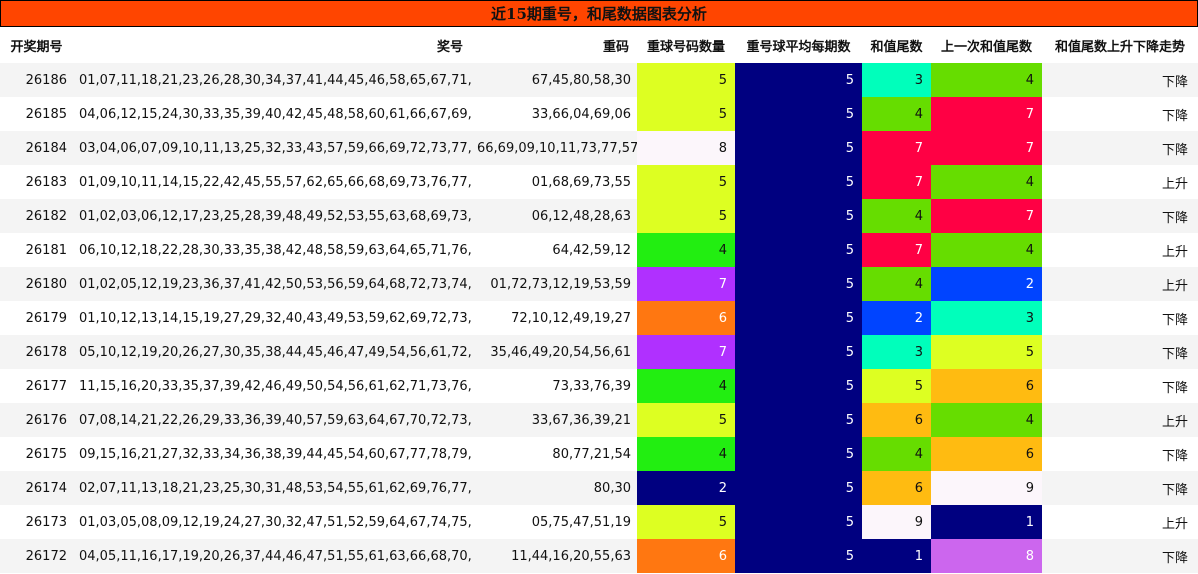 This screenshot has width=1198, height=574. What do you see at coordinates (591, 386) in the screenshot?
I see `cell-repeat: 73,33,76,39` at bounding box center [591, 386].